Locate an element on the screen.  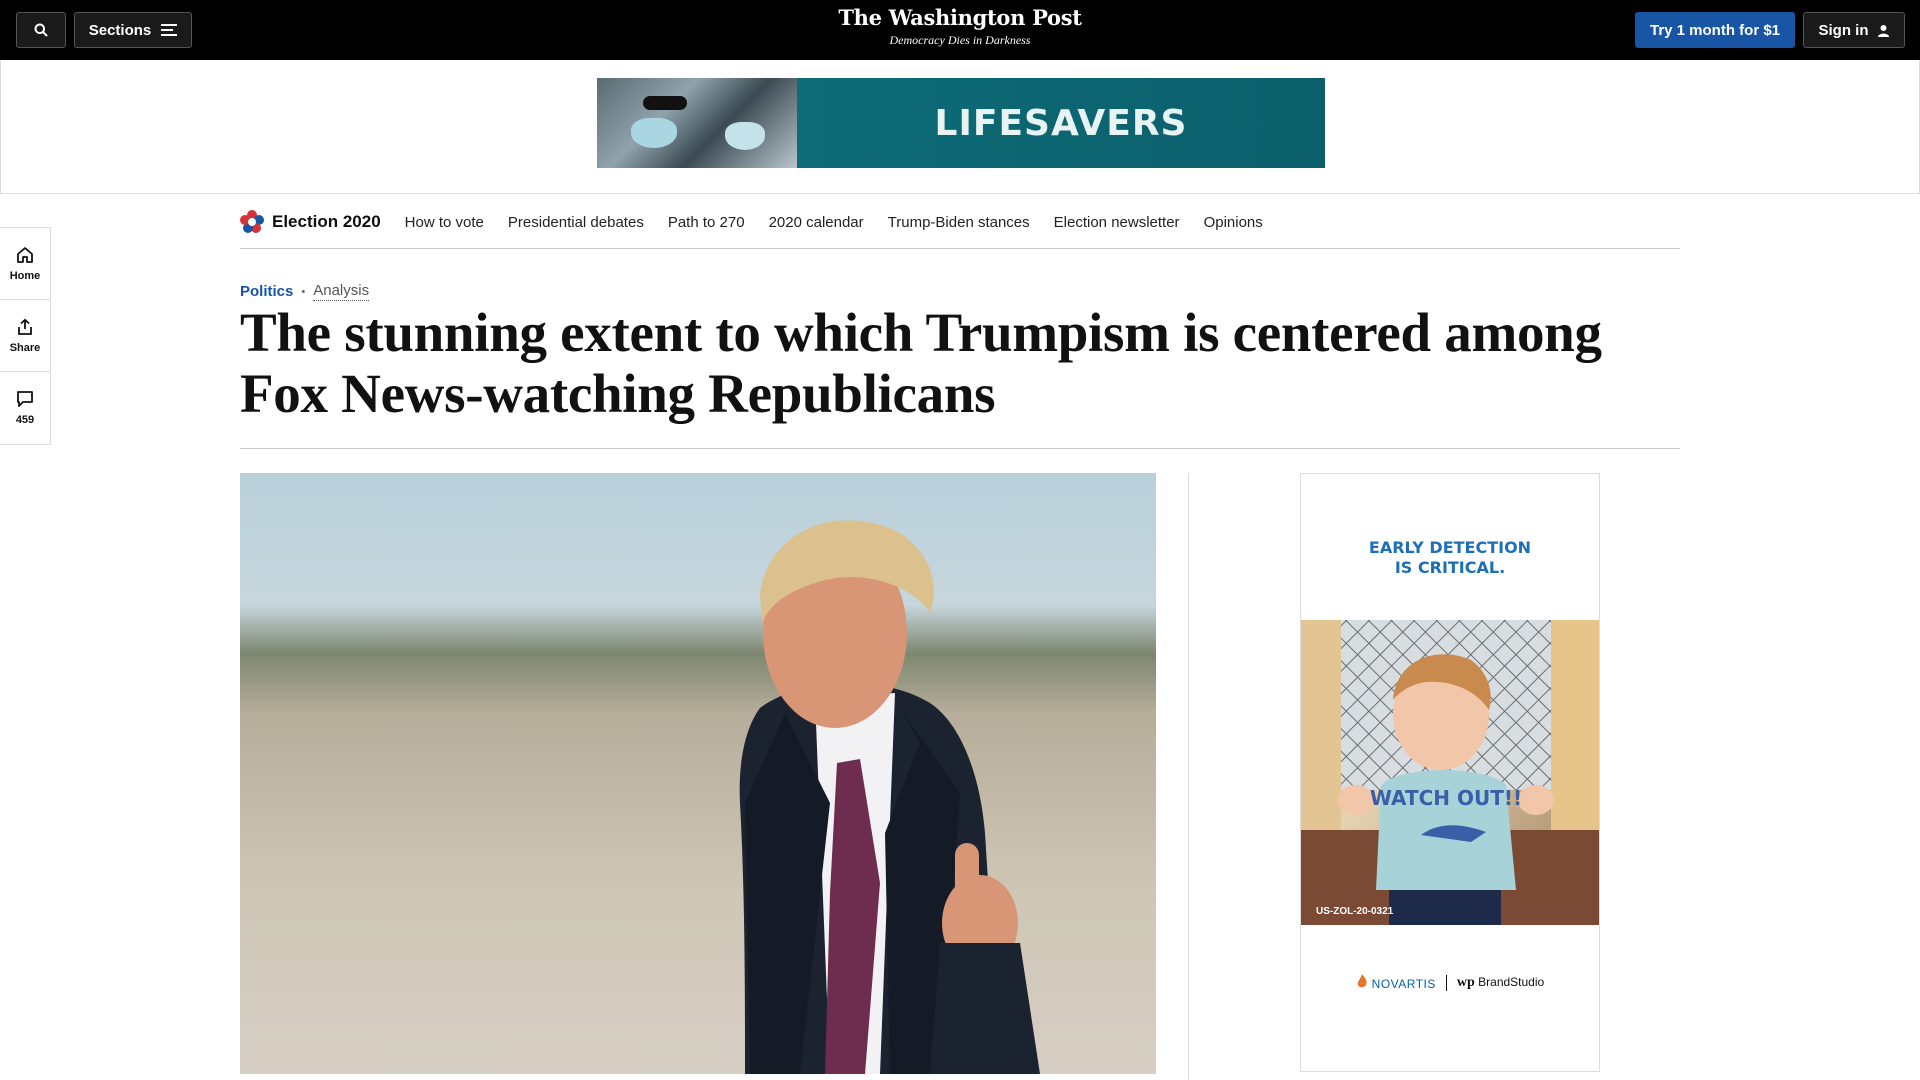
article-kicker: Politics • Analysis is located at coordinates (305, 291).